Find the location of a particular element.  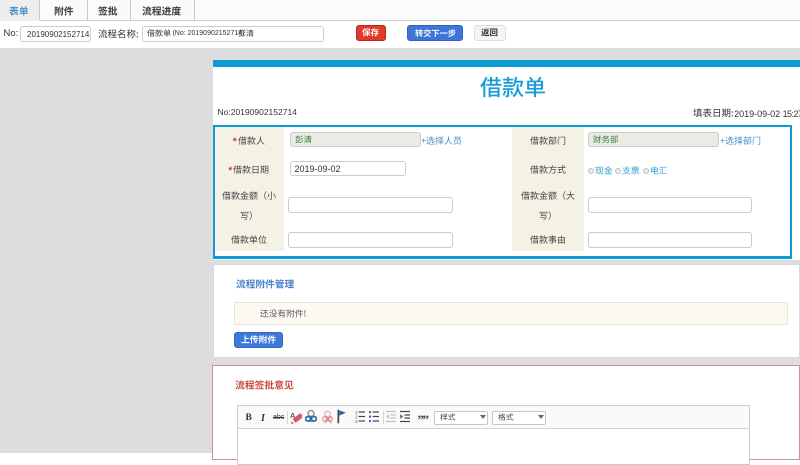

svg-text: 3 is located at coordinates (356, 421).